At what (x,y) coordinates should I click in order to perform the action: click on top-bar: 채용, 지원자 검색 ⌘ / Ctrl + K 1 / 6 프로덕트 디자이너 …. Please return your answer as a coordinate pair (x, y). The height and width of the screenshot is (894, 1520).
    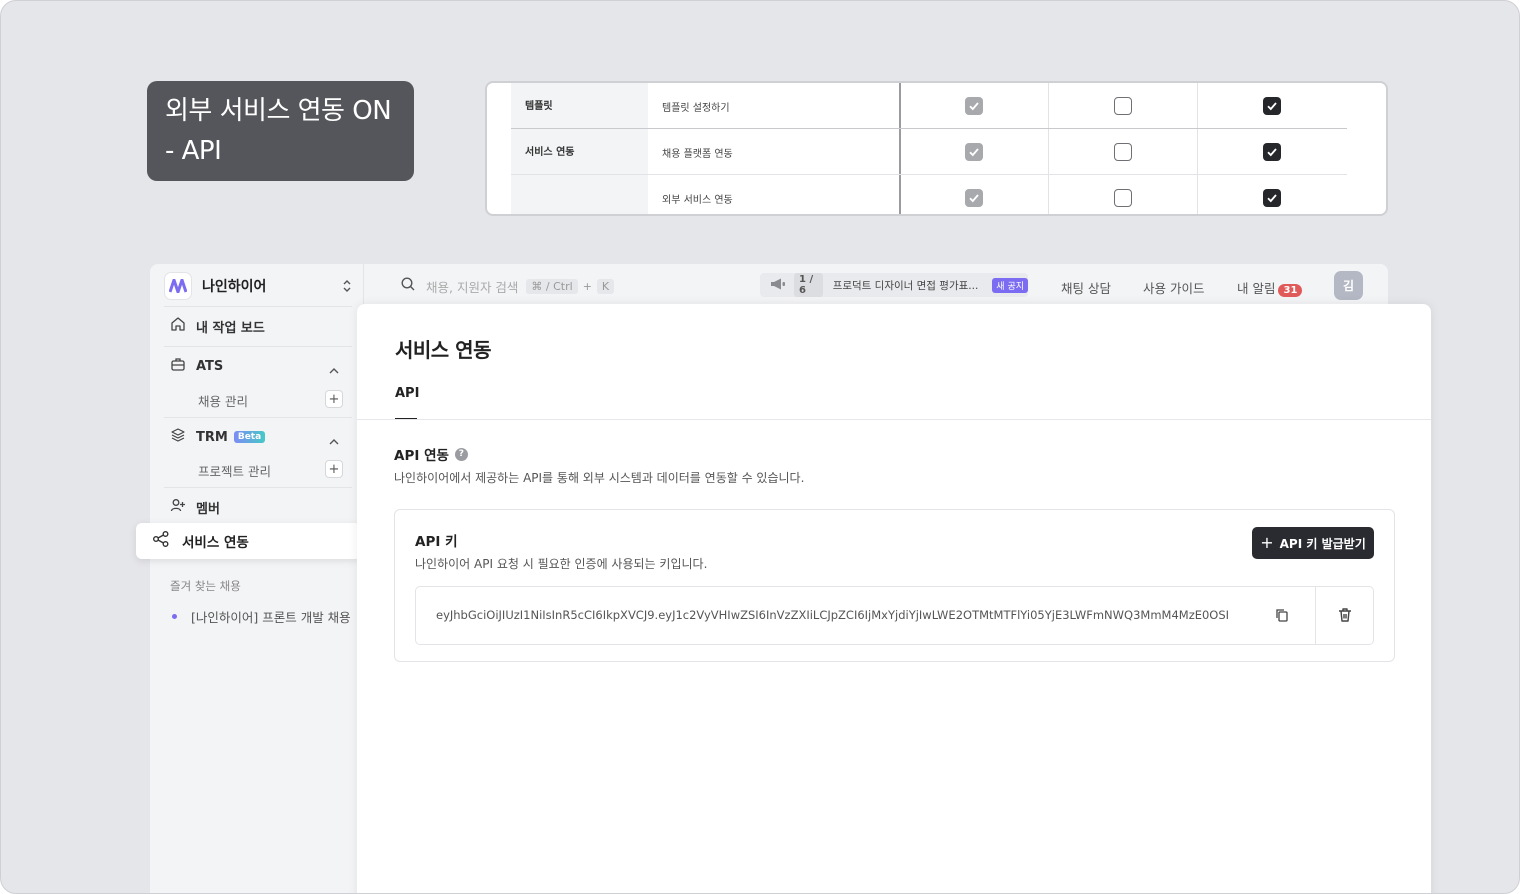
    Looking at the image, I should click on (876, 285).